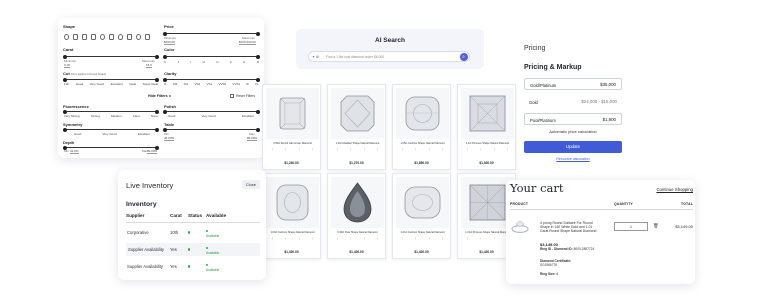 The width and height of the screenshot is (767, 303). Describe the element at coordinates (111, 147) in the screenshot. I see `depth-slider` at that location.